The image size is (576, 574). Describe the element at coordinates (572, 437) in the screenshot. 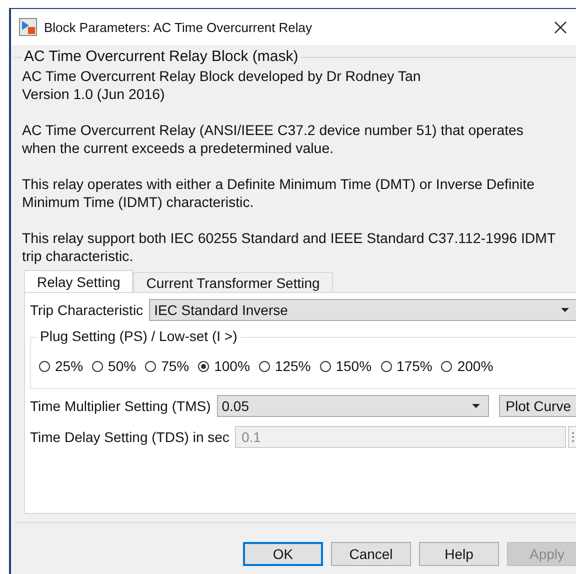

I see `more-icon` at that location.